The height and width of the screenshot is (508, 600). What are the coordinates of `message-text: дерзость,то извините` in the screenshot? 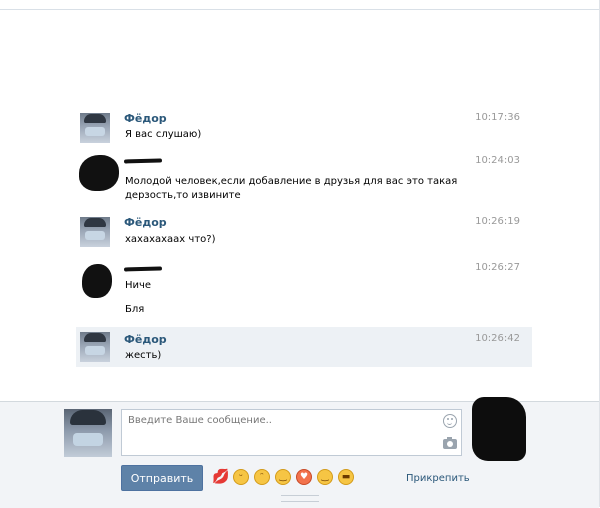 It's located at (183, 195).